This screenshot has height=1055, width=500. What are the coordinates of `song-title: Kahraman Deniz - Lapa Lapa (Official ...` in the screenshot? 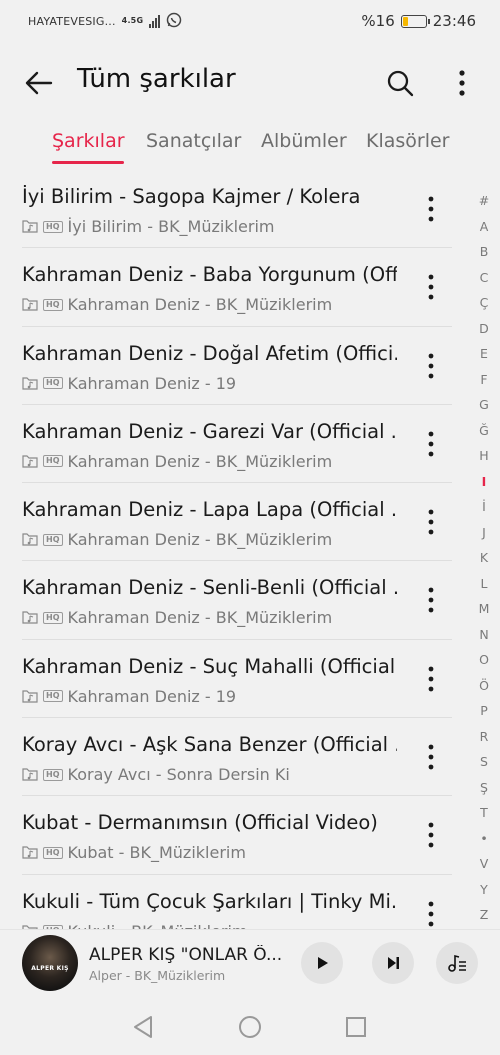 It's located at (209, 510).